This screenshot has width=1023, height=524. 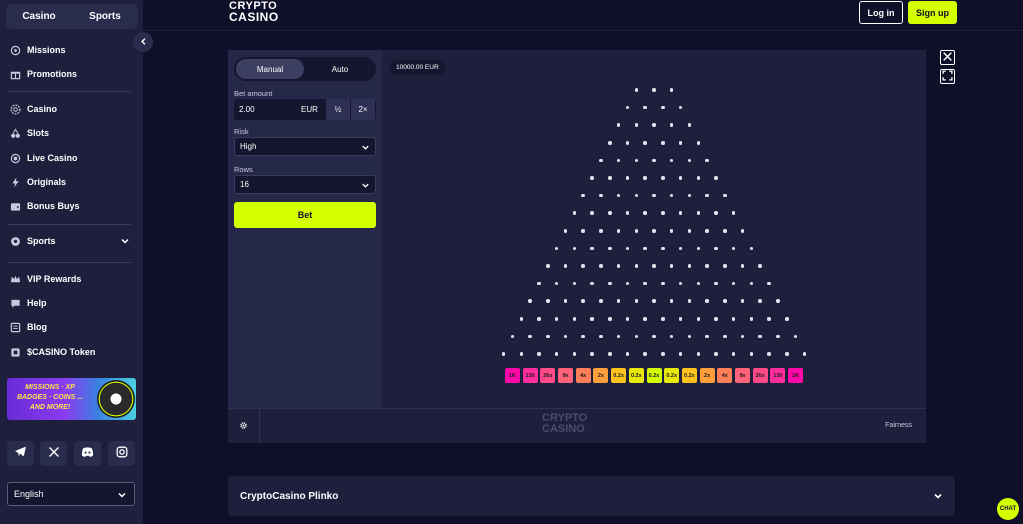 I want to click on risk-select: High, so click(x=305, y=146).